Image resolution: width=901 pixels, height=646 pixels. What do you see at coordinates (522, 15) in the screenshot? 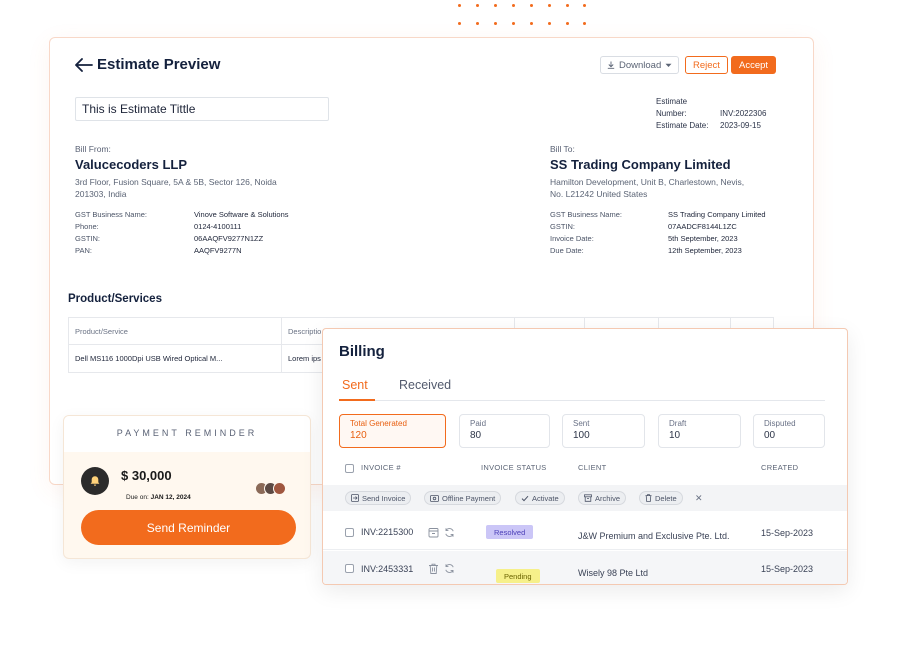
I see `decorative-dots` at bounding box center [522, 15].